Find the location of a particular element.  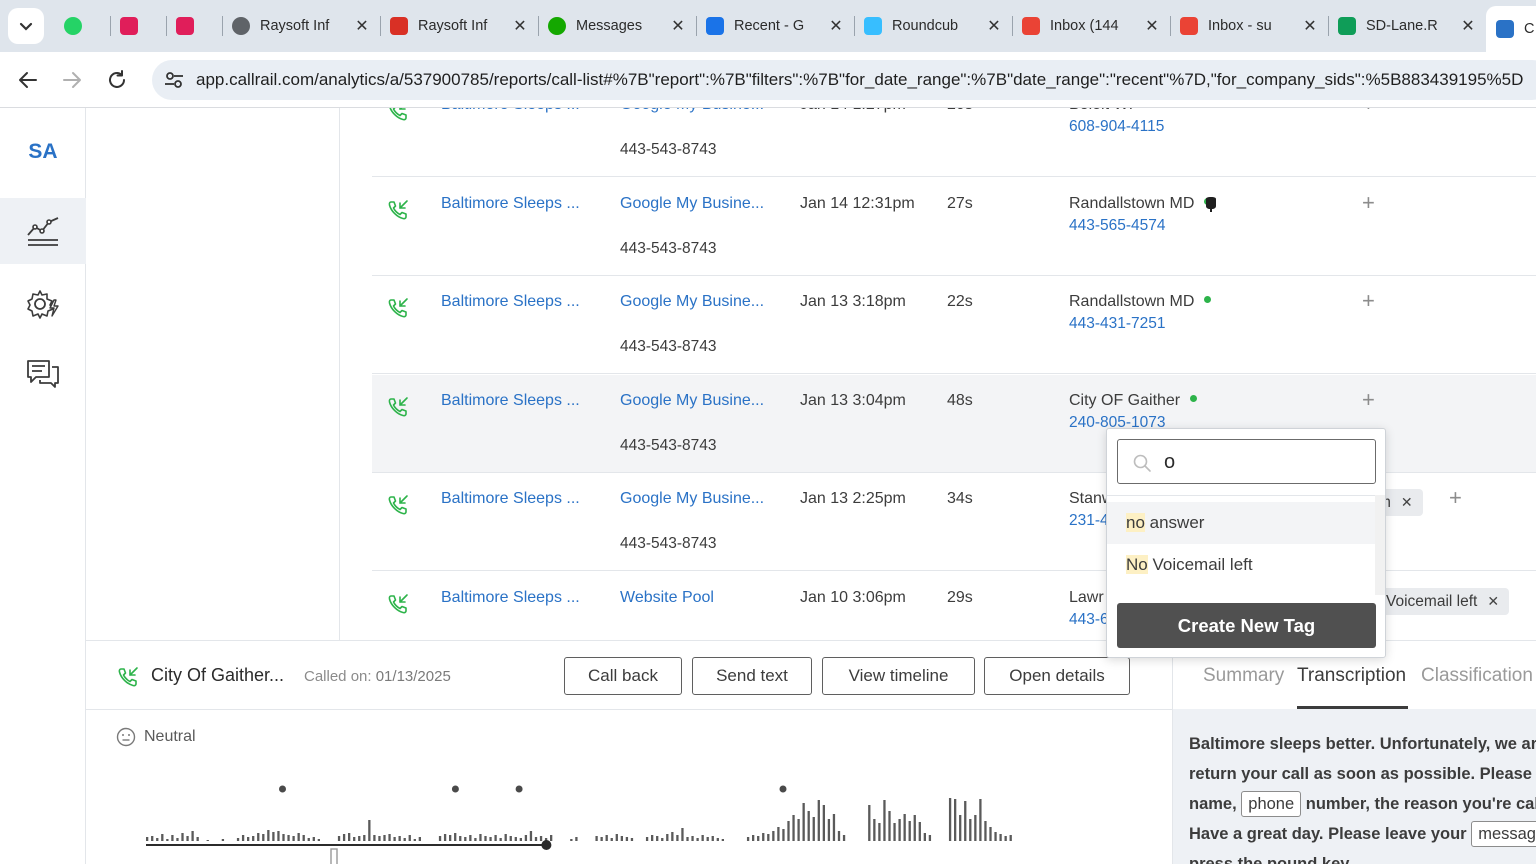

tab-title: Raysoft Inf is located at coordinates (453, 26).